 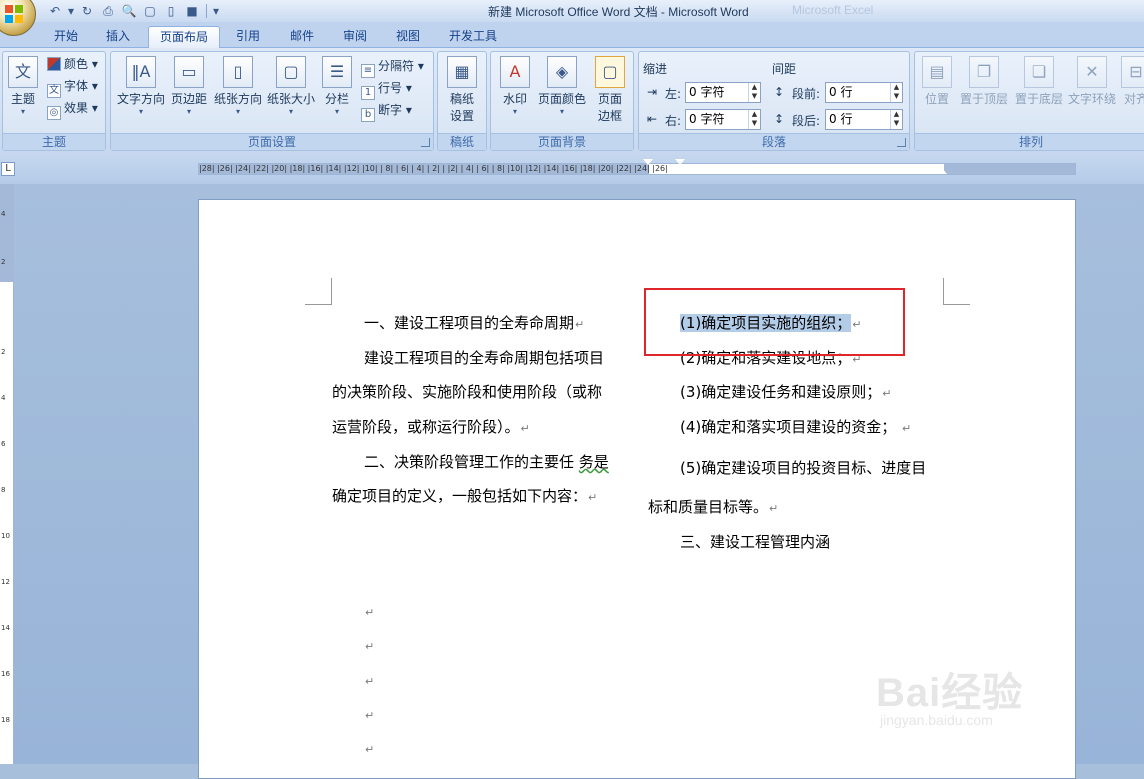 What do you see at coordinates (118, 37) in the screenshot?
I see `tab-insert: 插入` at bounding box center [118, 37].